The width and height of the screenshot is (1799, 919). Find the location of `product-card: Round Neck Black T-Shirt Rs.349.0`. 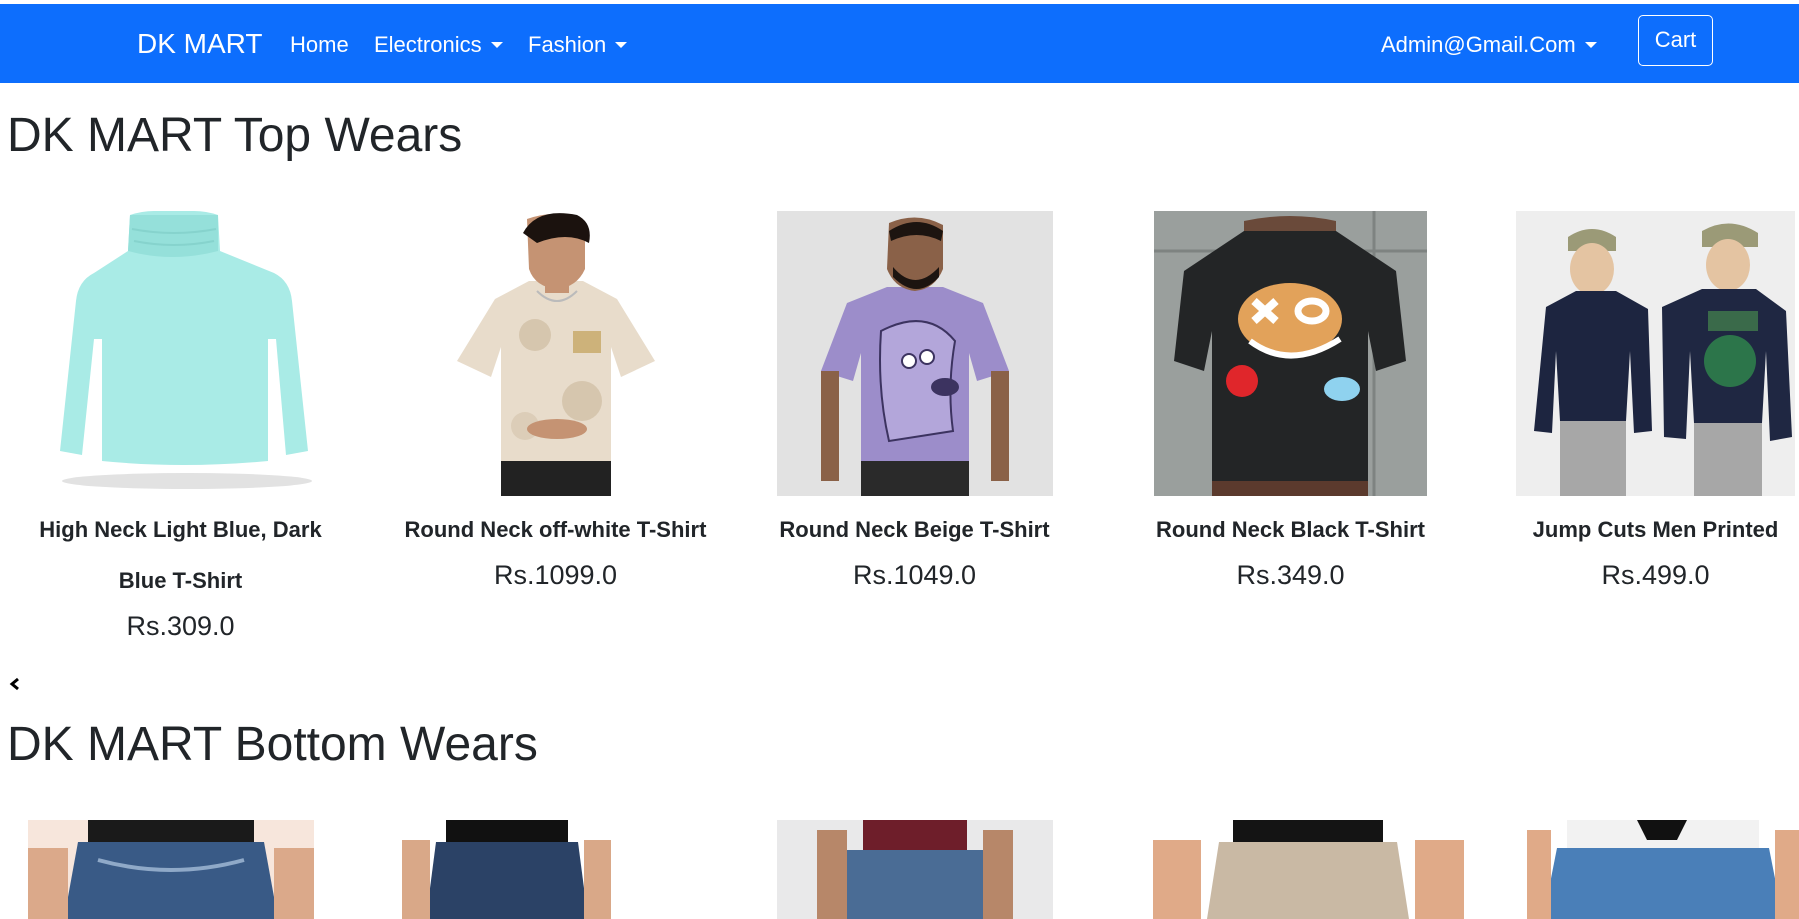

product-card: Round Neck Black T-Shirt Rs.349.0 is located at coordinates (1290, 403).